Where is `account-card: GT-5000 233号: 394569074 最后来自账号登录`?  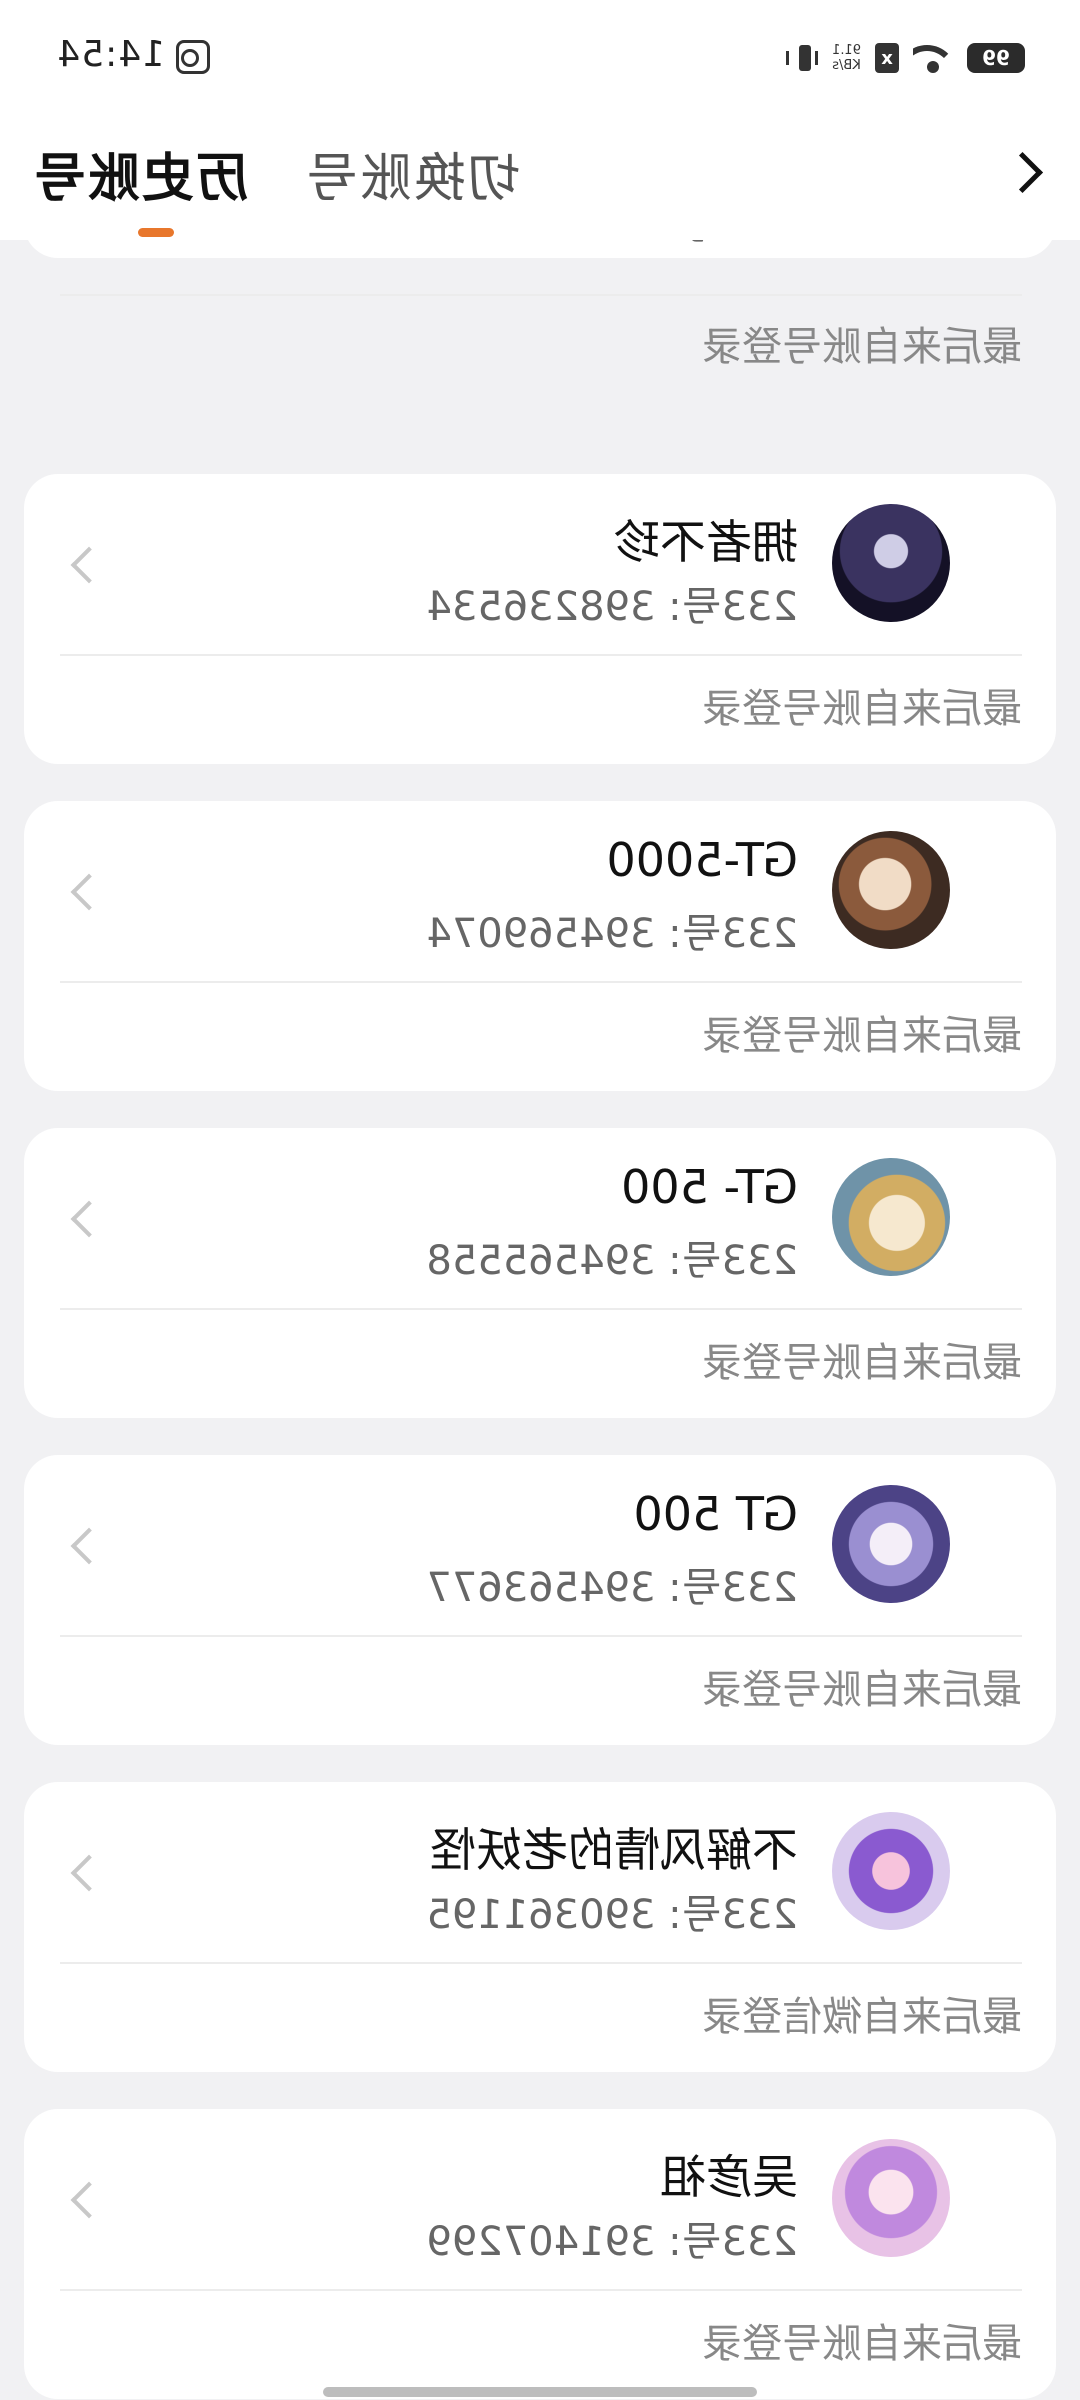
account-card: GT-5000 233号: 394569074 最后来自账号登录 is located at coordinates (540, 946).